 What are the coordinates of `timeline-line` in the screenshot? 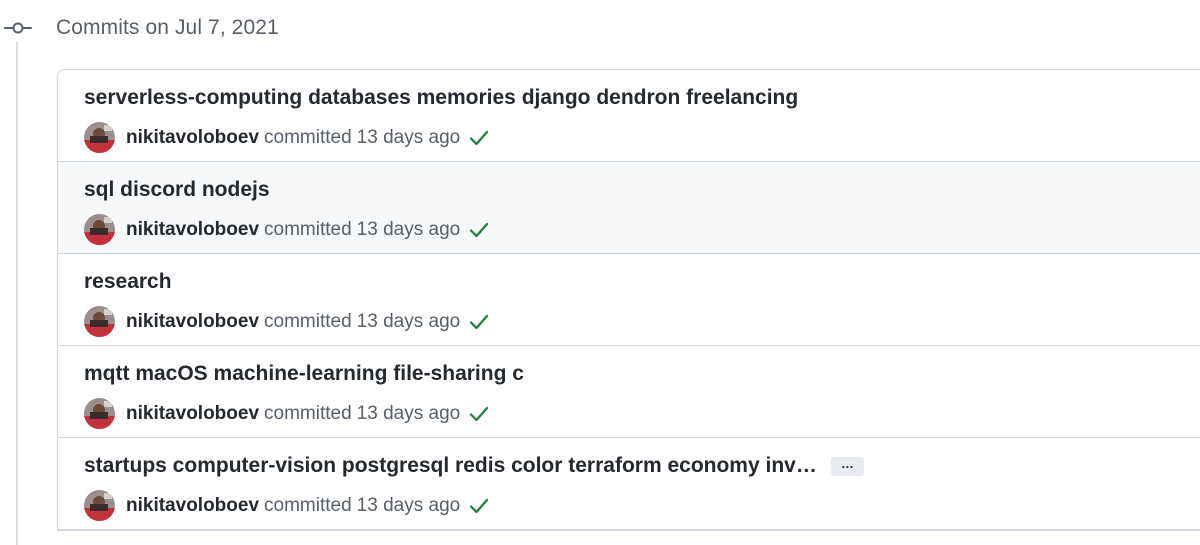 It's located at (17, 293).